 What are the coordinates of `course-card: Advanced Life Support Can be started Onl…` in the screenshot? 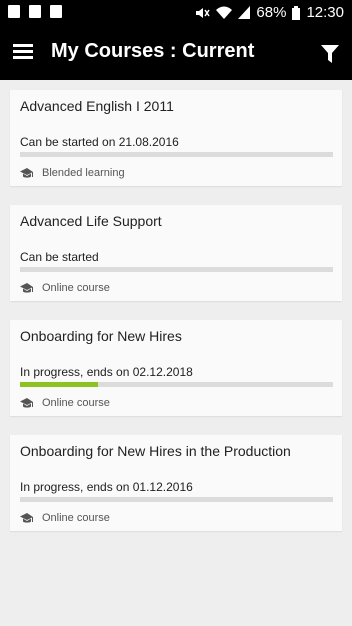 It's located at (176, 253).